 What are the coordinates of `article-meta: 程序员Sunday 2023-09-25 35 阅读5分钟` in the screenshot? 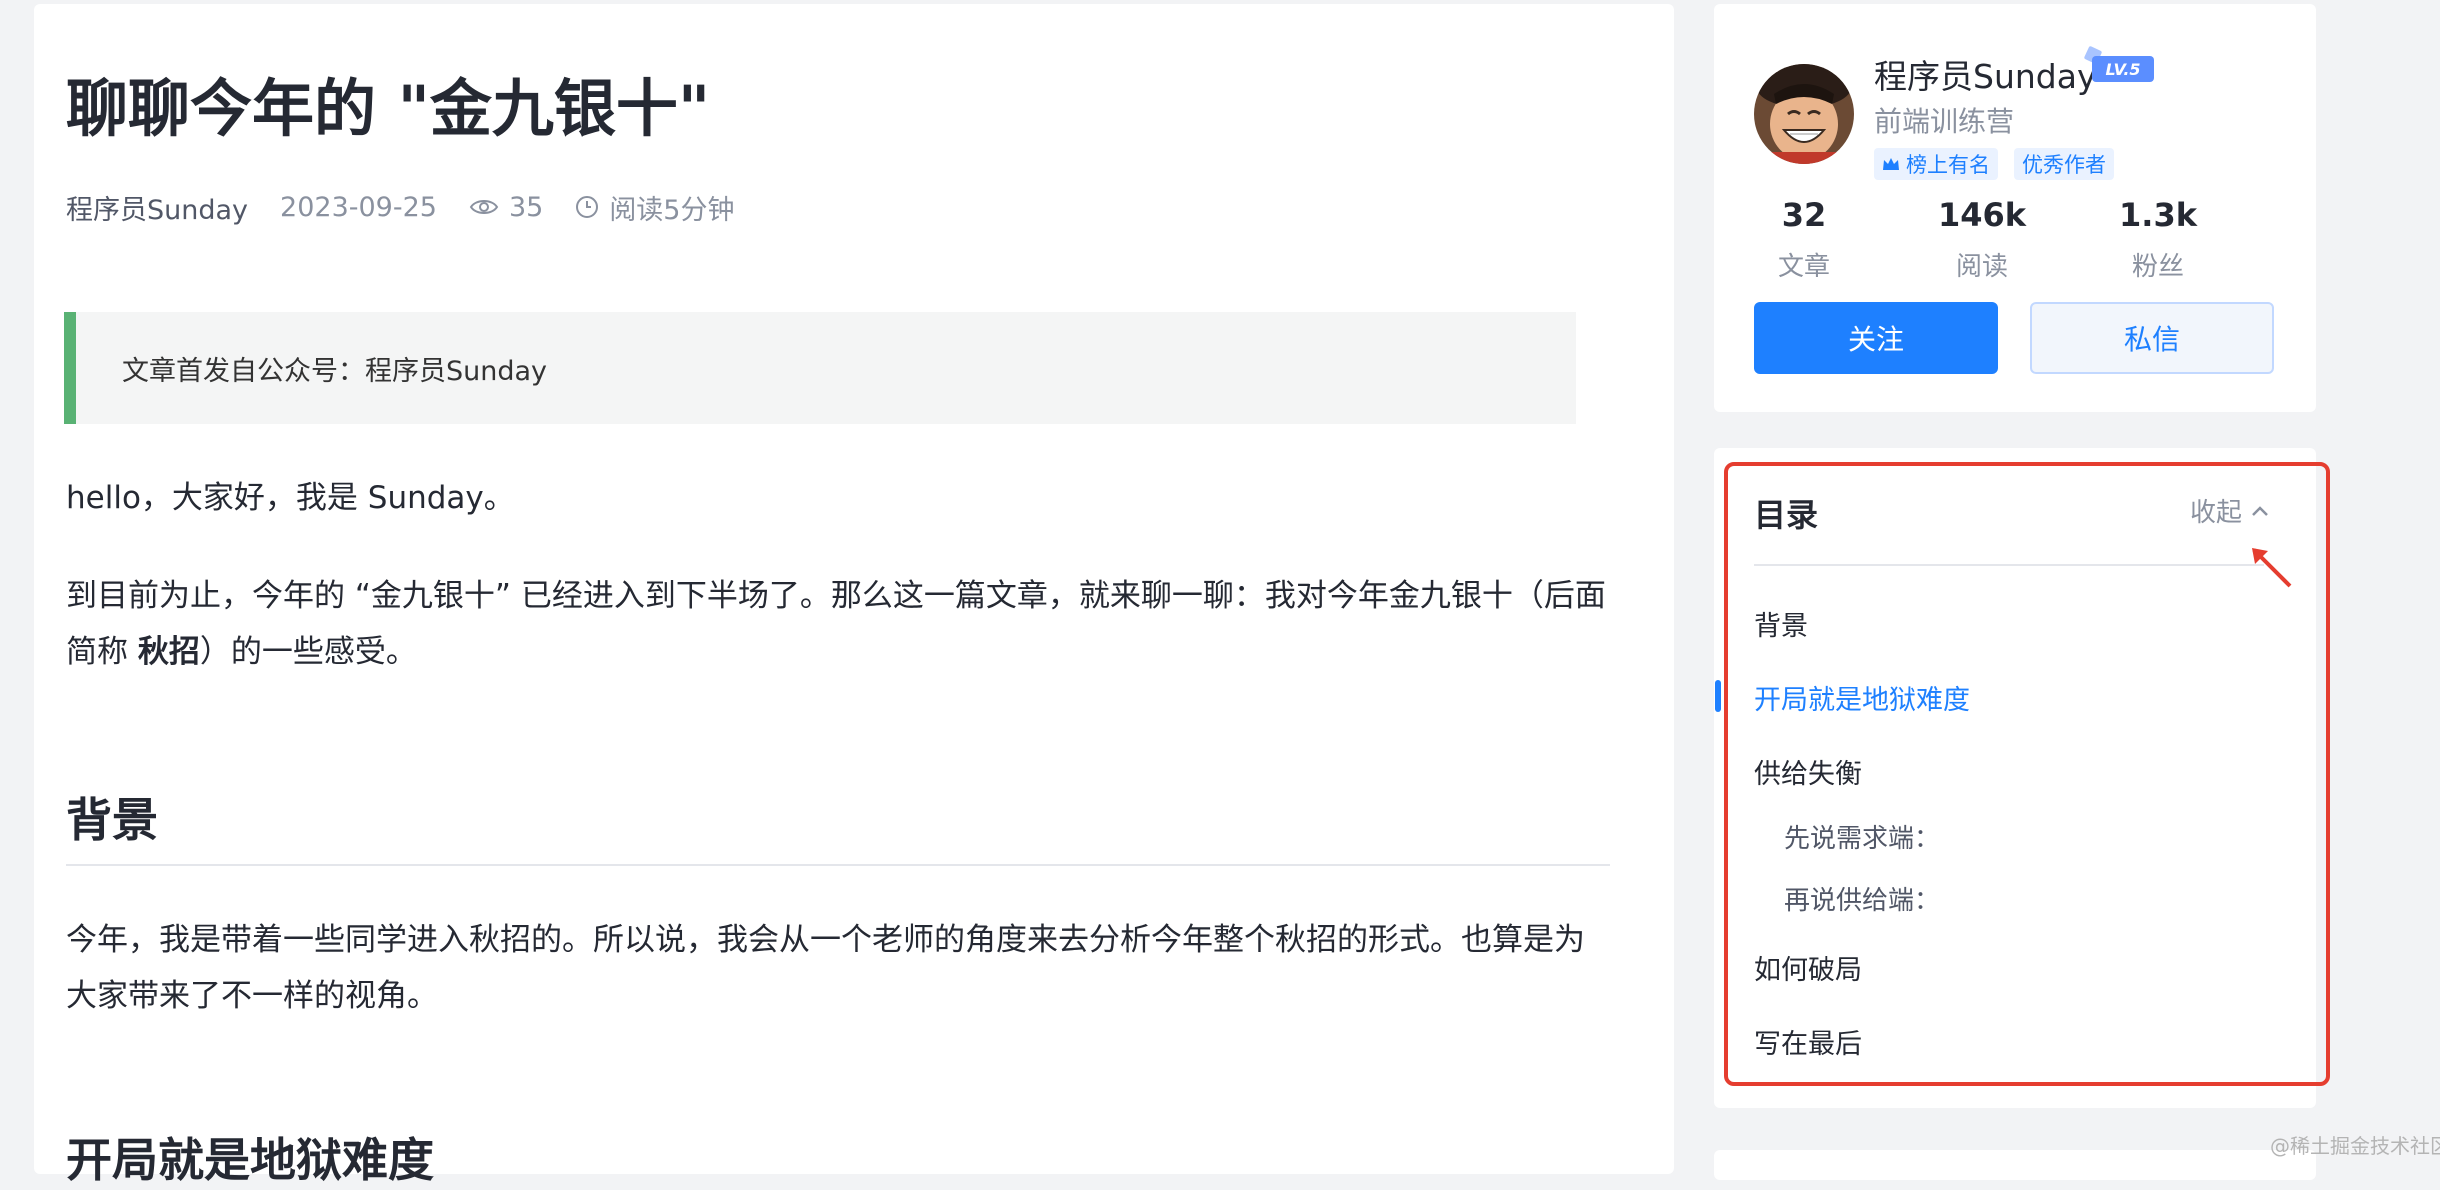 It's located at (400, 207).